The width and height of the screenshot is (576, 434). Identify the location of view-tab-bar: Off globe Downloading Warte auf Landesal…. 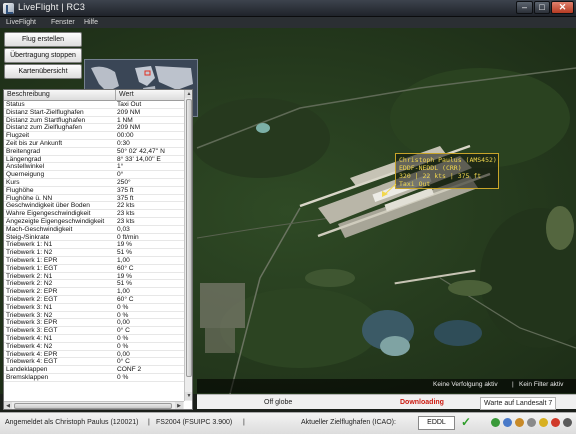
(386, 402).